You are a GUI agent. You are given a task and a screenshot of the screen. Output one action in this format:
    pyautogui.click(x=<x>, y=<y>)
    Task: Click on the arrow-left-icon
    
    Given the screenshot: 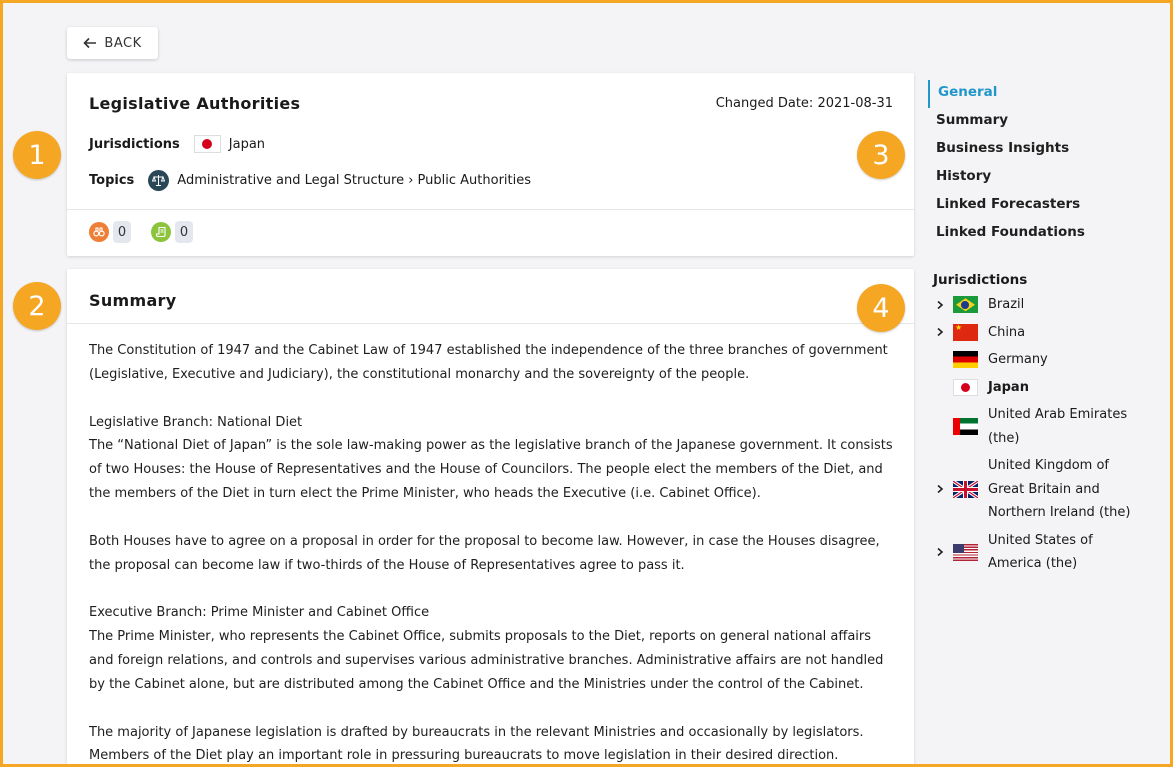 What is the action you would take?
    pyautogui.click(x=90, y=43)
    